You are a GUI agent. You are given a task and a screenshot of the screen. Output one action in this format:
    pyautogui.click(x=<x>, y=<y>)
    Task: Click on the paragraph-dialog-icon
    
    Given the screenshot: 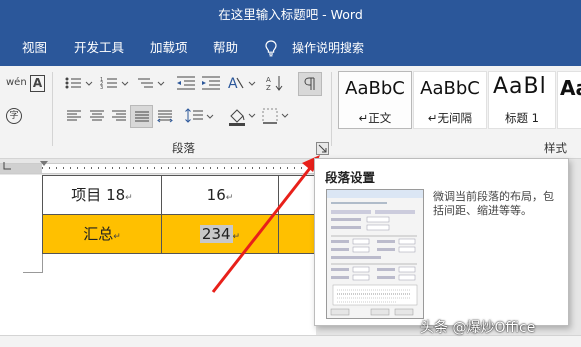 What is the action you would take?
    pyautogui.click(x=375, y=253)
    